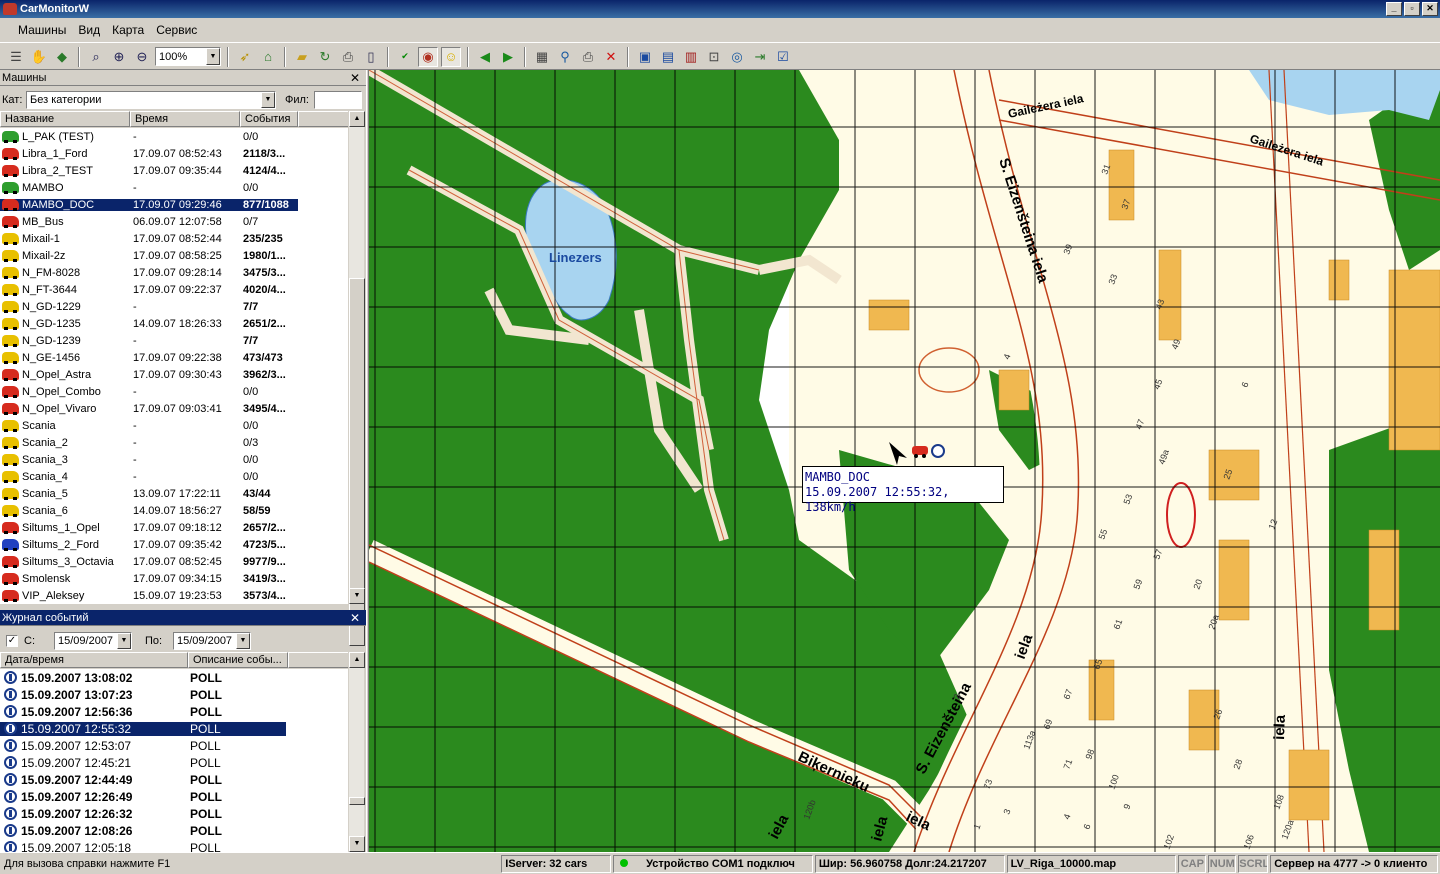  What do you see at coordinates (174, 238) in the screenshot?
I see `car-row: Mixail-1 17.09.07 08:52:44 235/235` at bounding box center [174, 238].